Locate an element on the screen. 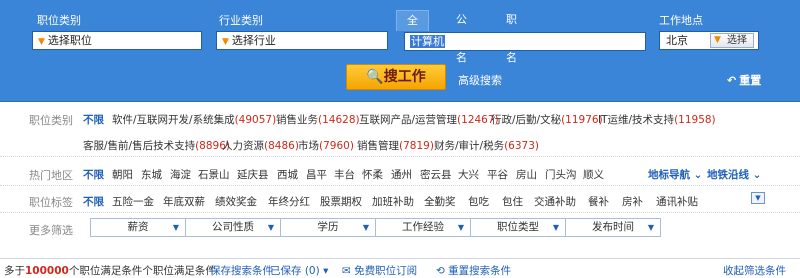 The image size is (800, 278). tag-option: 包住 is located at coordinates (512, 201).